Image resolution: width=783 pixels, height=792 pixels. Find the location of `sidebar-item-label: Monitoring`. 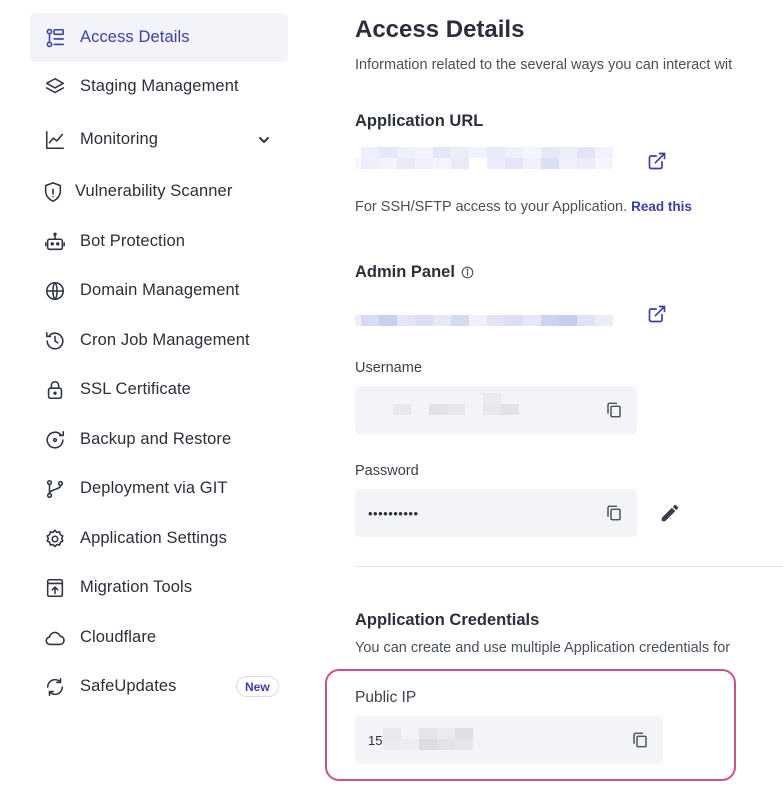

sidebar-item-label: Monitoring is located at coordinates (119, 139).